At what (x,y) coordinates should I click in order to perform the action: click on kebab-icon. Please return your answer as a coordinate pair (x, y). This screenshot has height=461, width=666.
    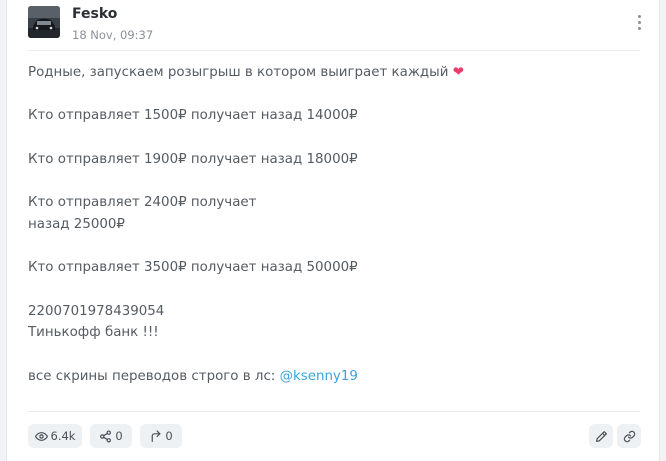
    Looking at the image, I should click on (639, 22).